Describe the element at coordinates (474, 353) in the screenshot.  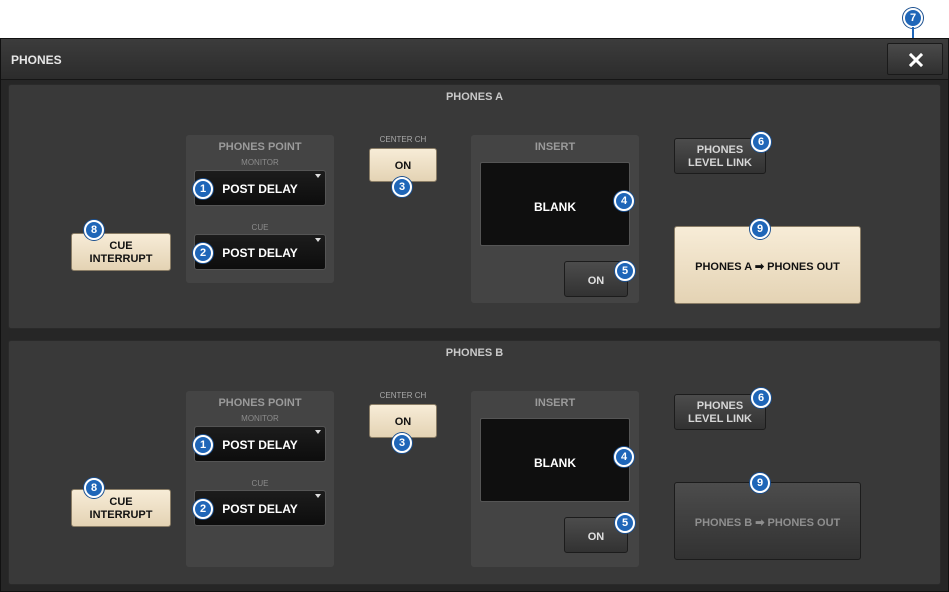
I see `phones-b-title: PHONES B` at that location.